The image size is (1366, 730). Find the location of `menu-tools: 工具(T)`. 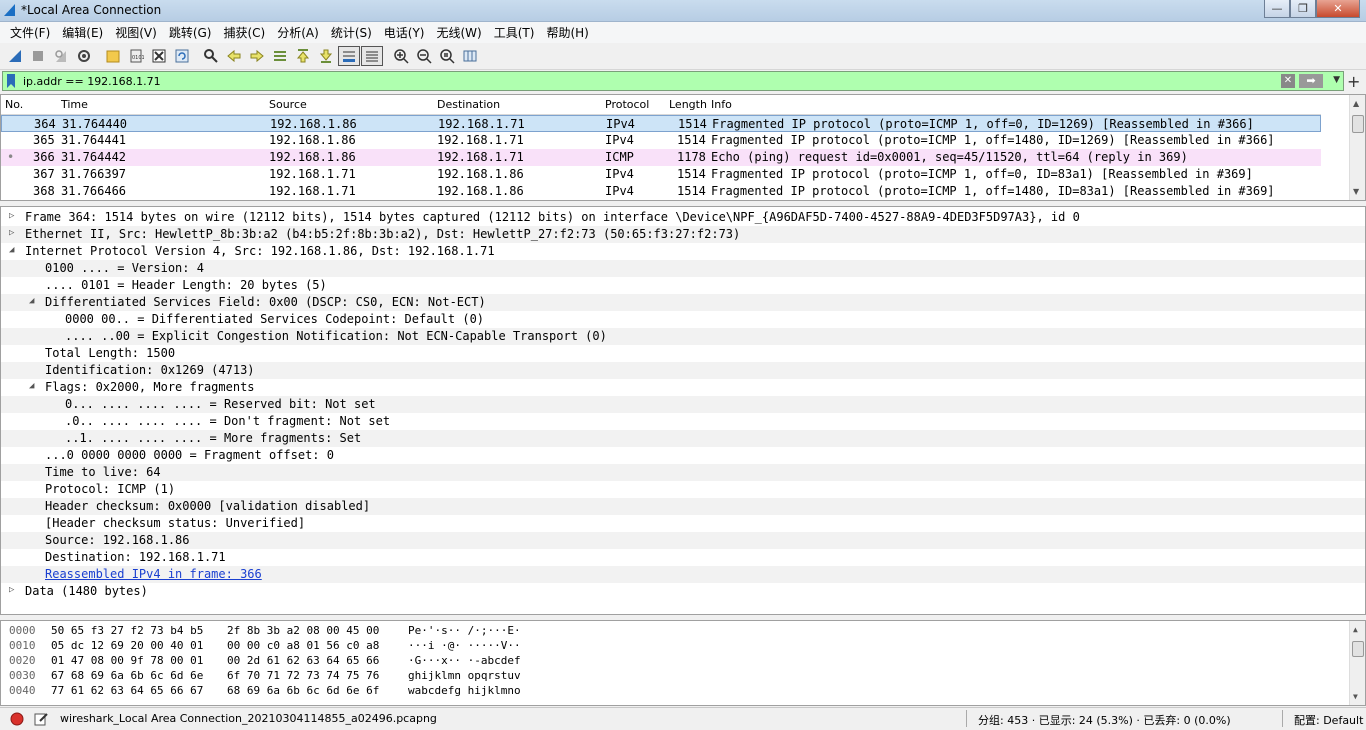

menu-tools: 工具(T) is located at coordinates (514, 32).